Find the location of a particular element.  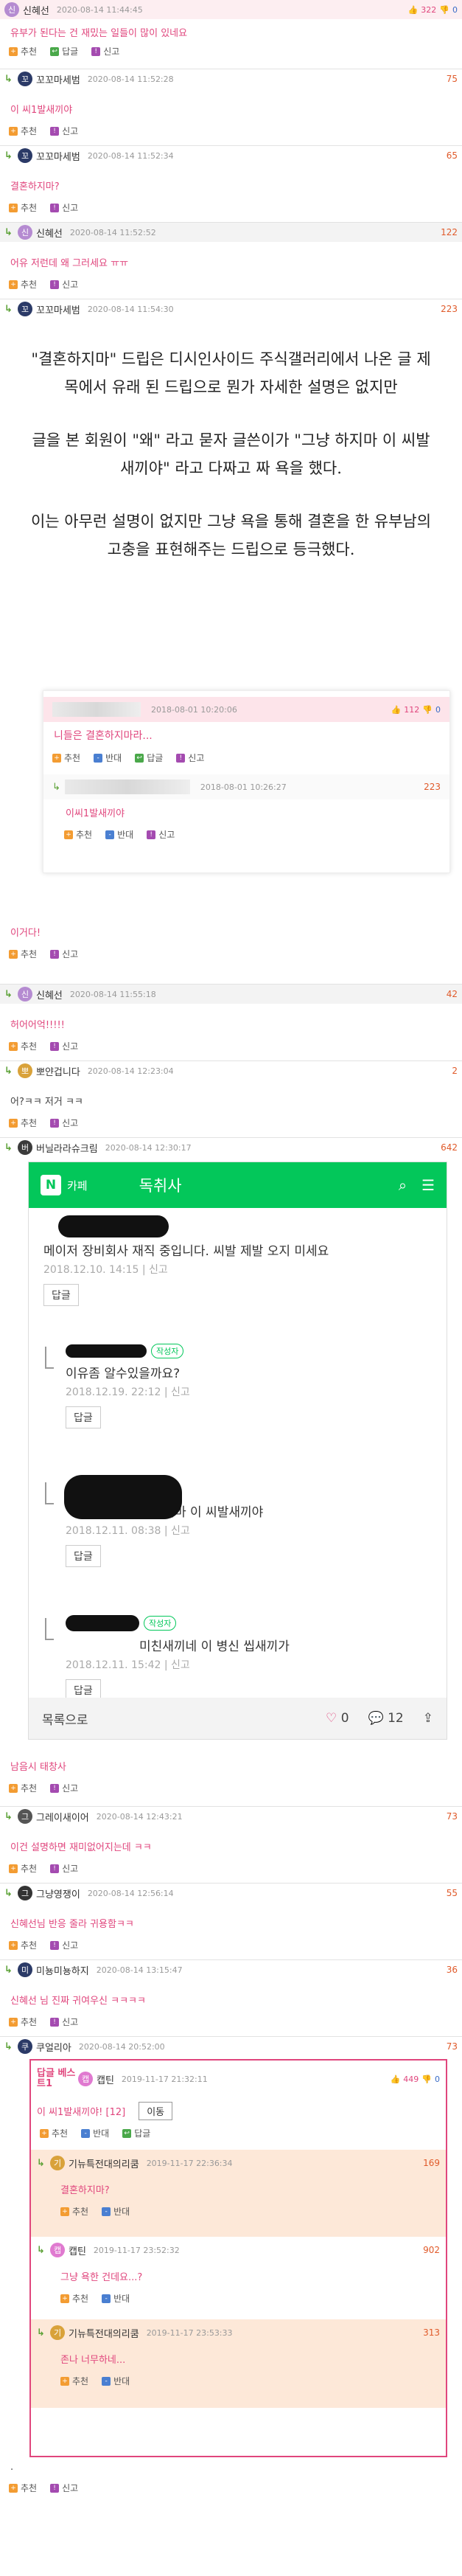

best-badge: 답글 베스트1 is located at coordinates (56, 2078).